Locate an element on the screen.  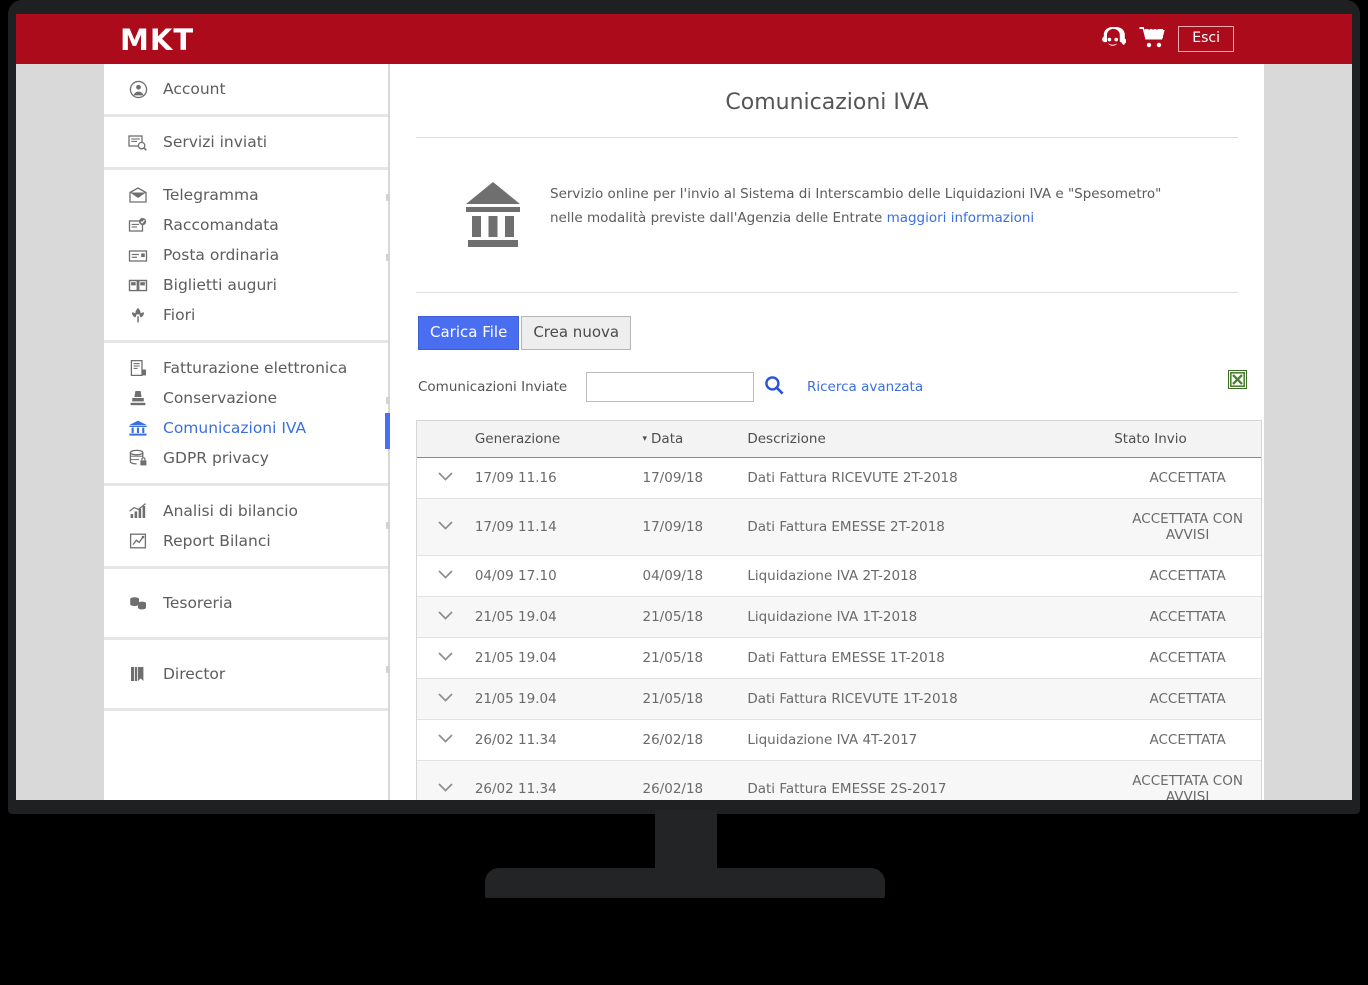
tab-crea-nuova: Crea nuova is located at coordinates (576, 333).